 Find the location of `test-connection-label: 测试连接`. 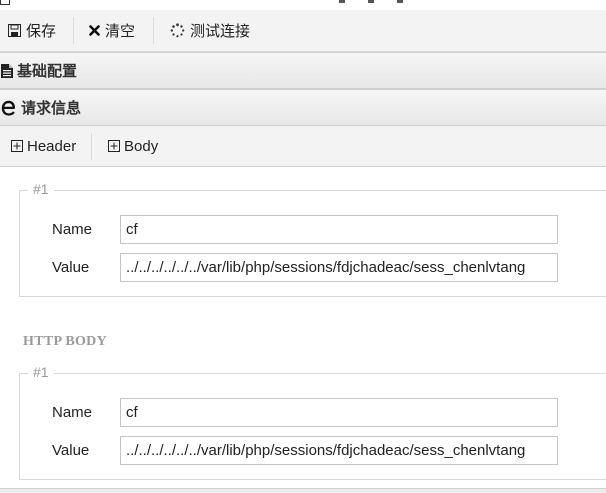

test-connection-label: 测试连接 is located at coordinates (220, 31).